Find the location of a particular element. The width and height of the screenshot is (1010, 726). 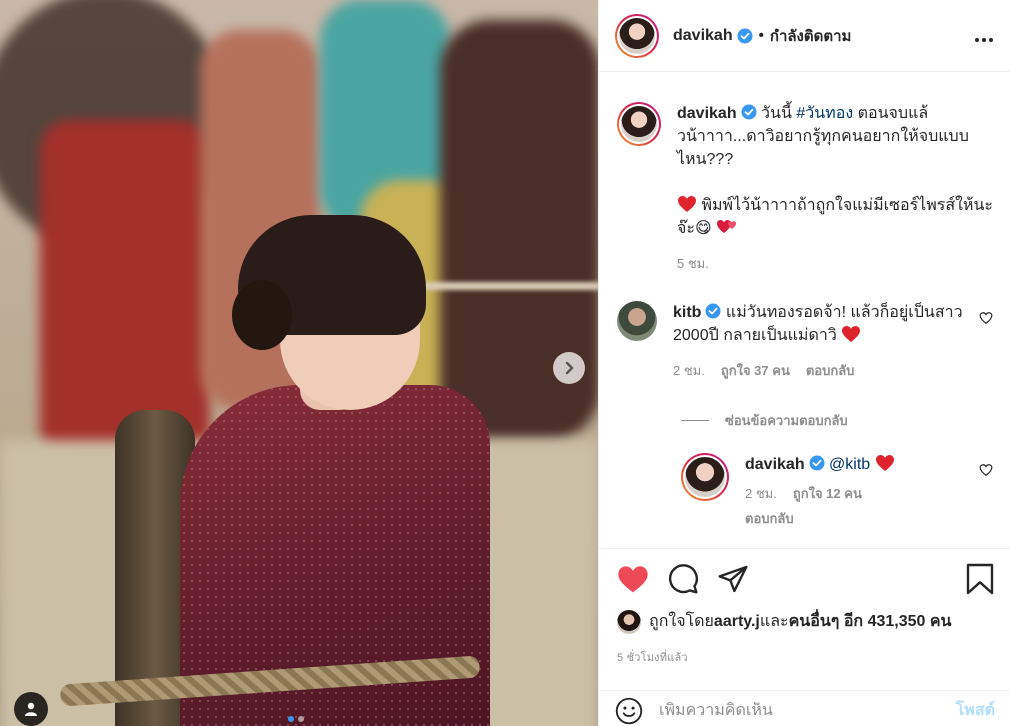

user-tag-icon is located at coordinates (31, 709).